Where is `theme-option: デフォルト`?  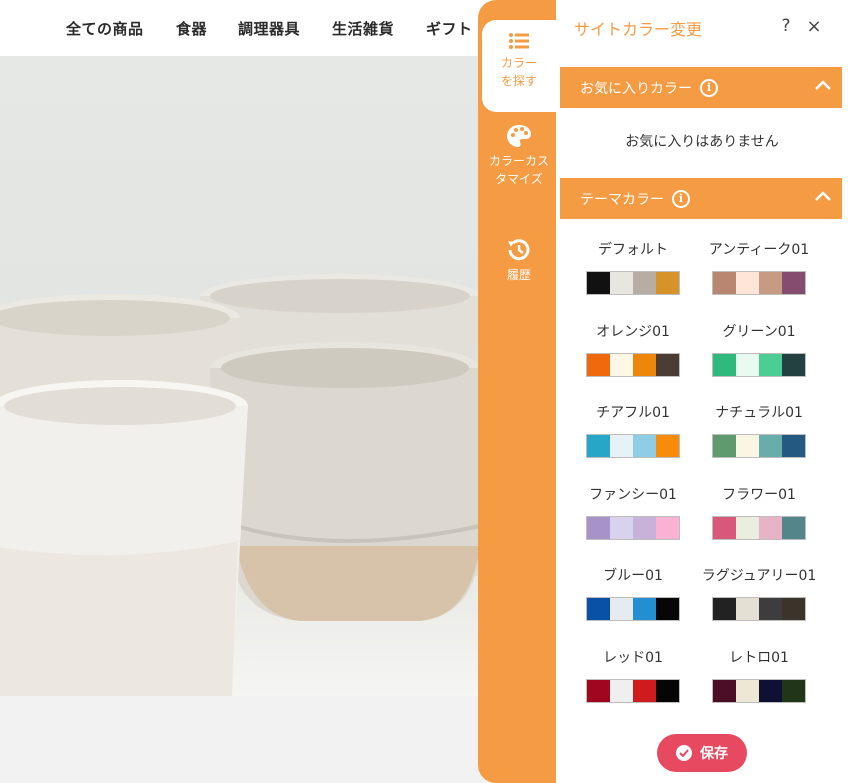
theme-option: デフォルト is located at coordinates (633, 267).